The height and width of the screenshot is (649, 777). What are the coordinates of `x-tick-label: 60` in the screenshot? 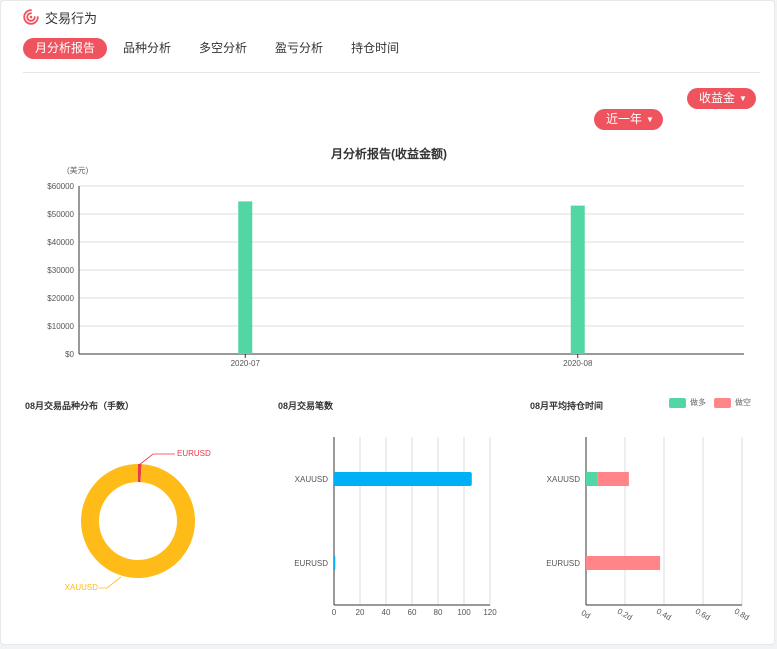 It's located at (412, 612).